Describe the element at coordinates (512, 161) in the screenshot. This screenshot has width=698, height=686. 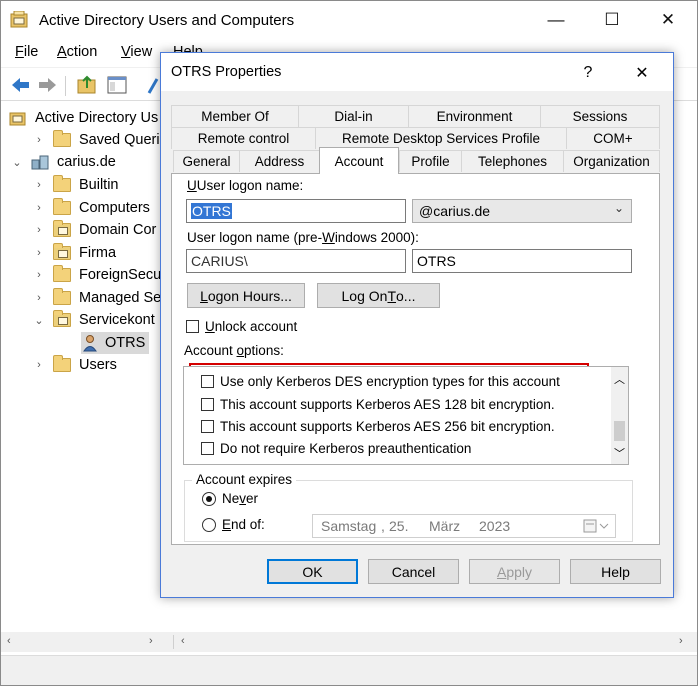
I see `tab-telephones: Telephones` at that location.